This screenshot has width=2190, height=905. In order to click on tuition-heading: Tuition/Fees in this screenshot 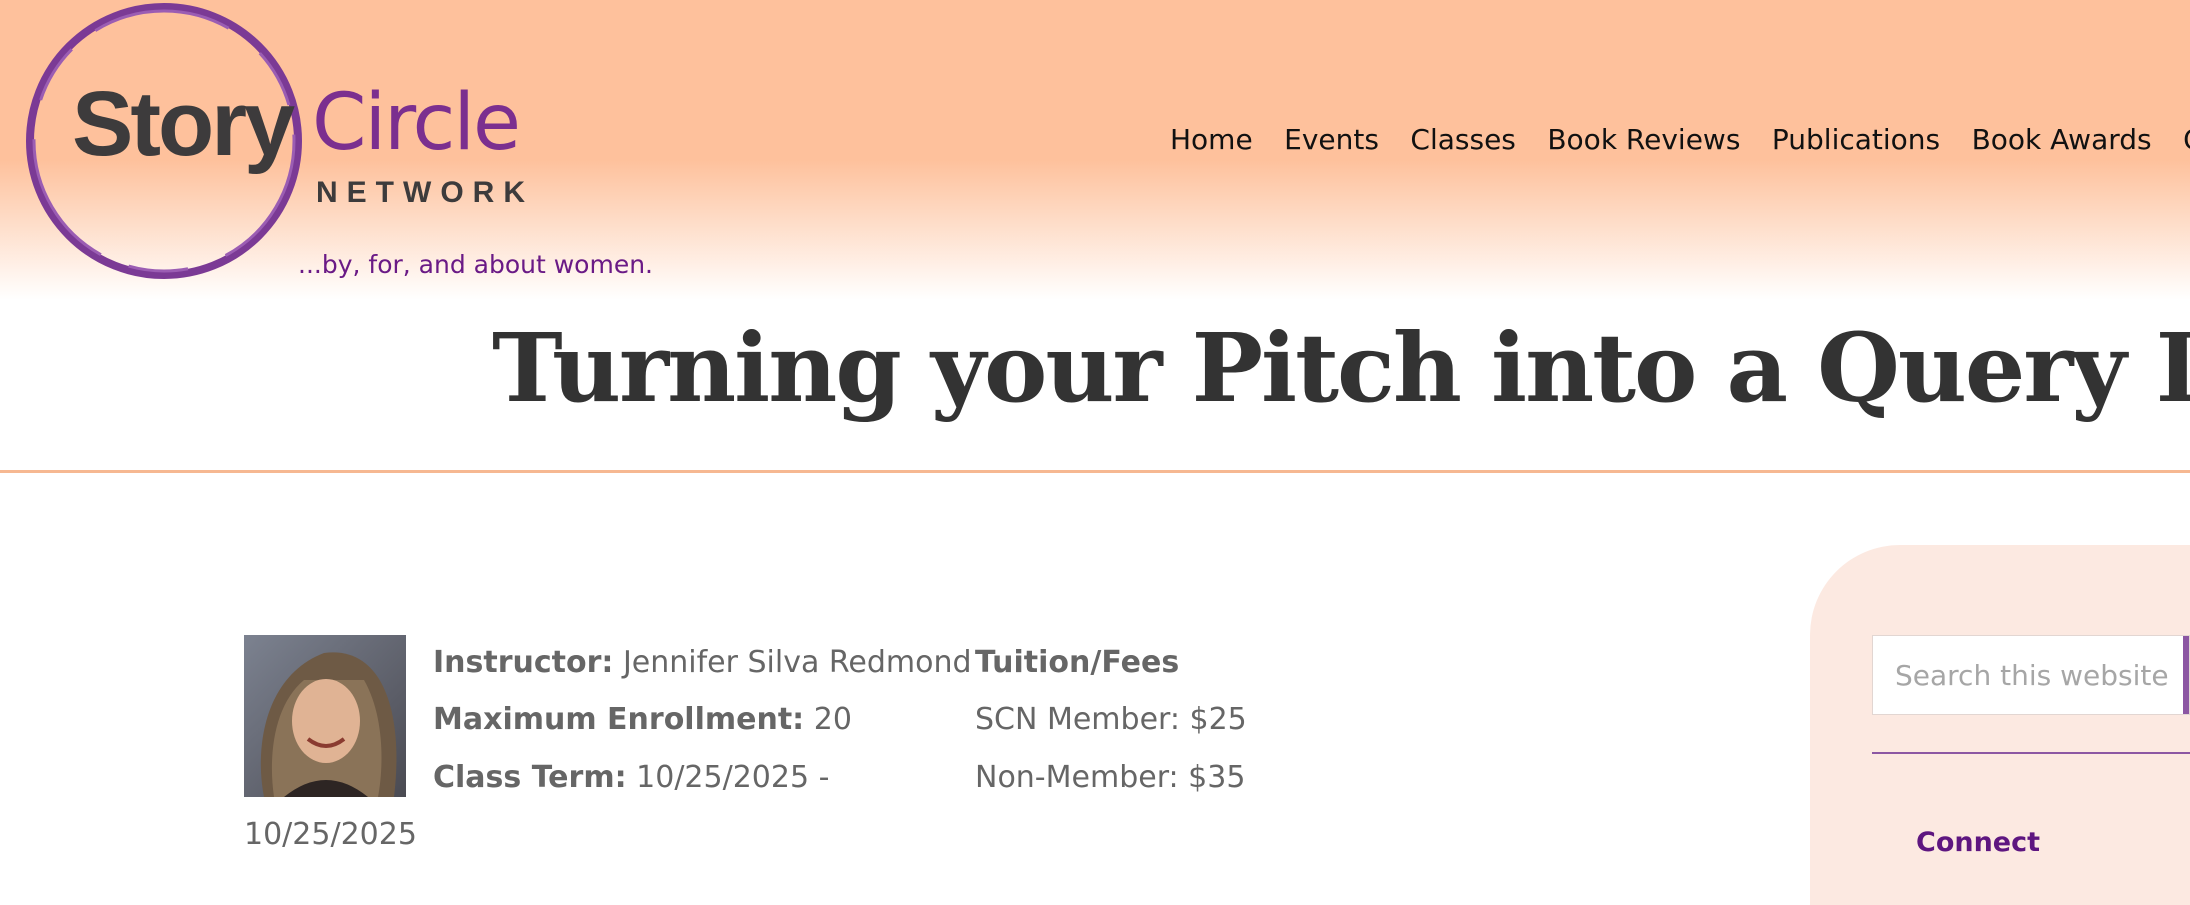, I will do `click(1077, 663)`.